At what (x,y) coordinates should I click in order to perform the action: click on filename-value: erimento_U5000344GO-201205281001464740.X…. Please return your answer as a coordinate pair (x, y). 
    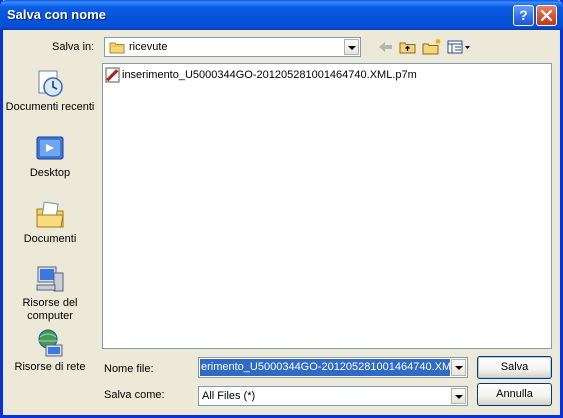
    Looking at the image, I should click on (325, 367).